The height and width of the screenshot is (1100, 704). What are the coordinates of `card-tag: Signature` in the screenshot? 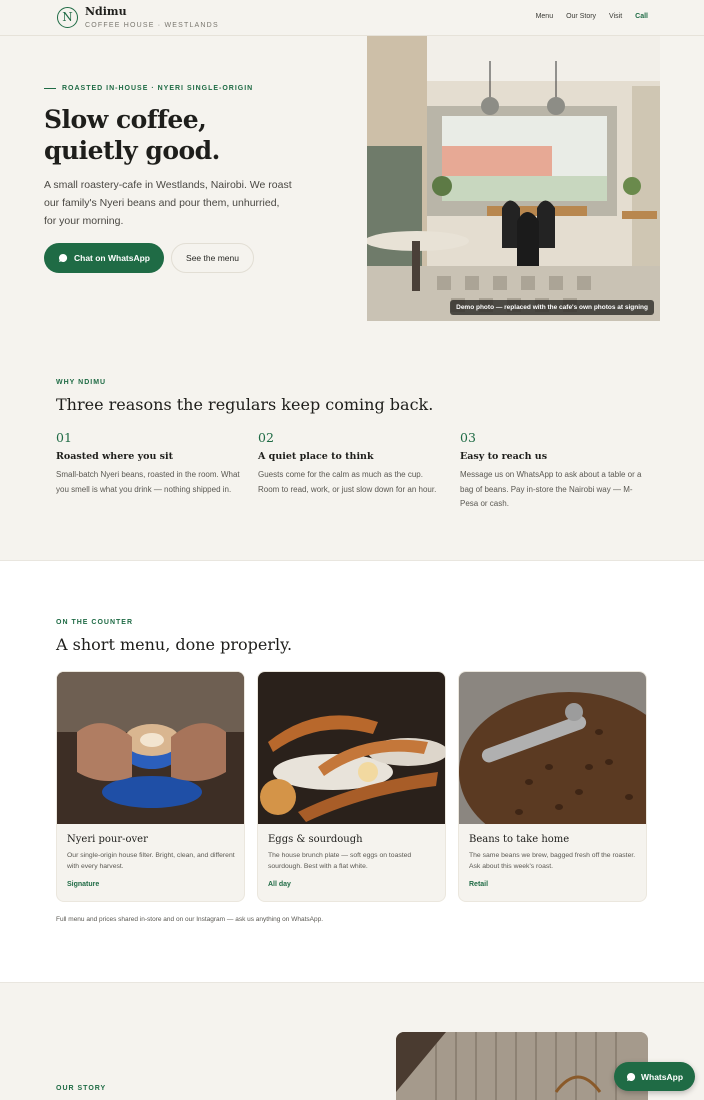 It's located at (83, 884).